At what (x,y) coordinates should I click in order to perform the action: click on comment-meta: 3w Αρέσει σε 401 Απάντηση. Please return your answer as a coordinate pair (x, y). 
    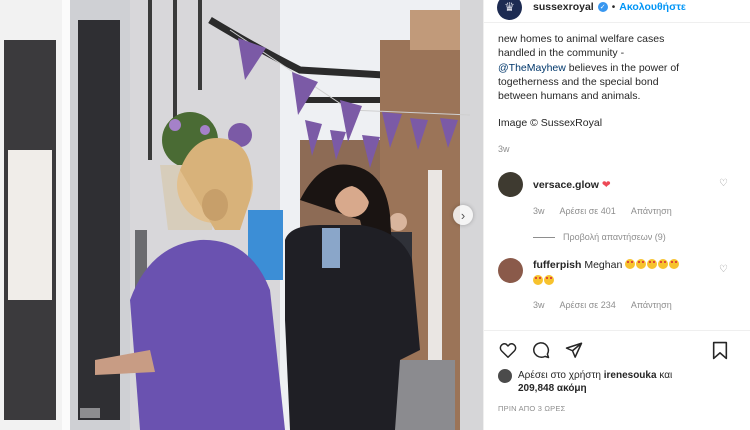
    Looking at the image, I should click on (602, 211).